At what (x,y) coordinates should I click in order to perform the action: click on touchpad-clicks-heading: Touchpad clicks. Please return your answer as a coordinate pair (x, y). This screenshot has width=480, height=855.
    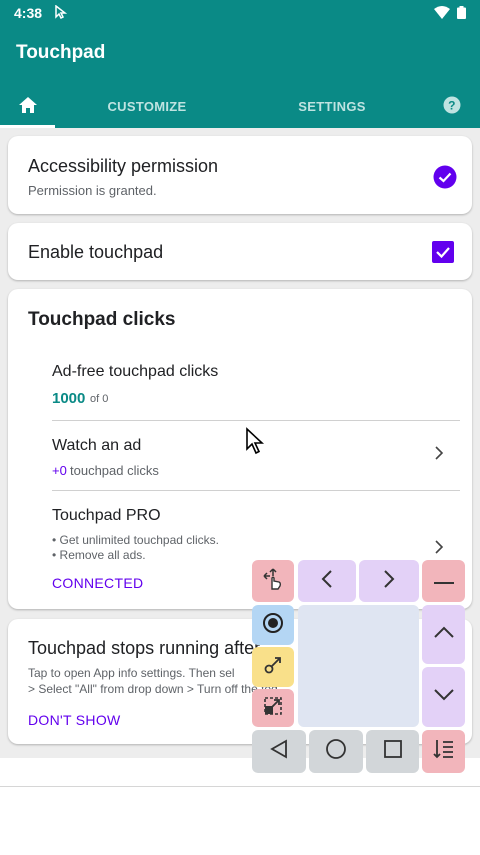
    Looking at the image, I should click on (102, 319).